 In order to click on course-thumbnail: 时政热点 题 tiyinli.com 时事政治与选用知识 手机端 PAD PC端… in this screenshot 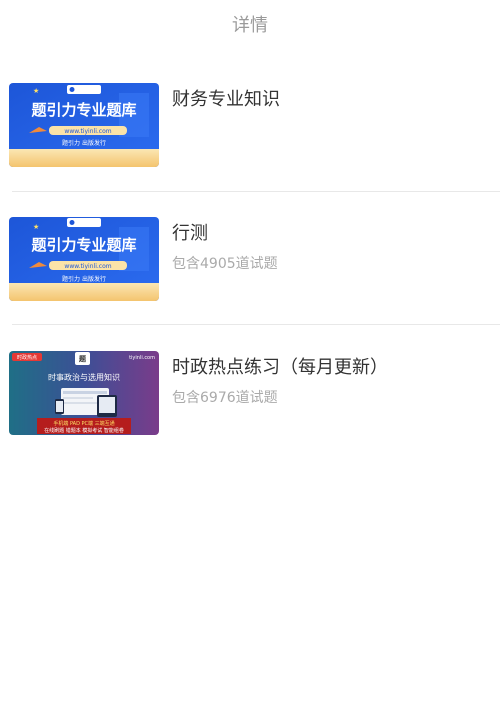, I will do `click(84, 393)`.